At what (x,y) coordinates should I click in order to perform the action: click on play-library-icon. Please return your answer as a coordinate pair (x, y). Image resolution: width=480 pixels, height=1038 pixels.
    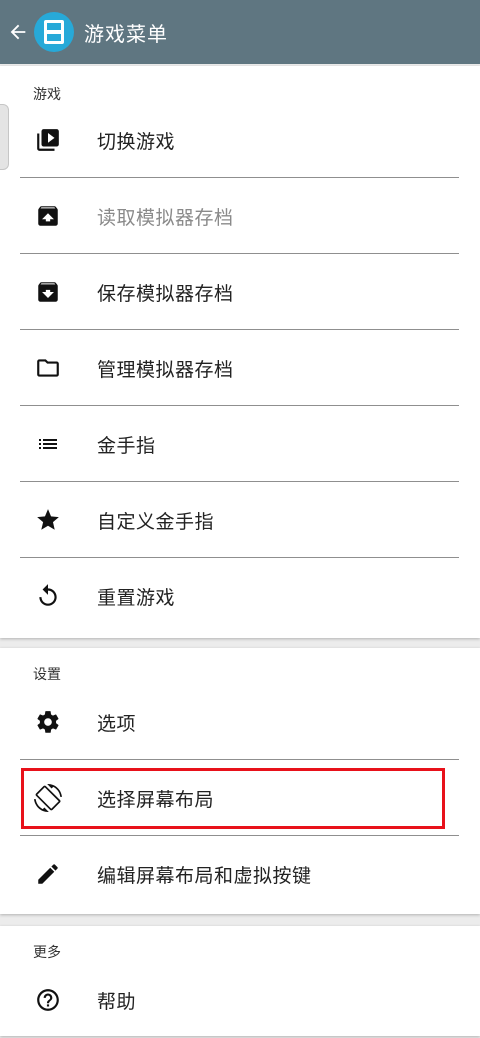
    Looking at the image, I should click on (48, 140).